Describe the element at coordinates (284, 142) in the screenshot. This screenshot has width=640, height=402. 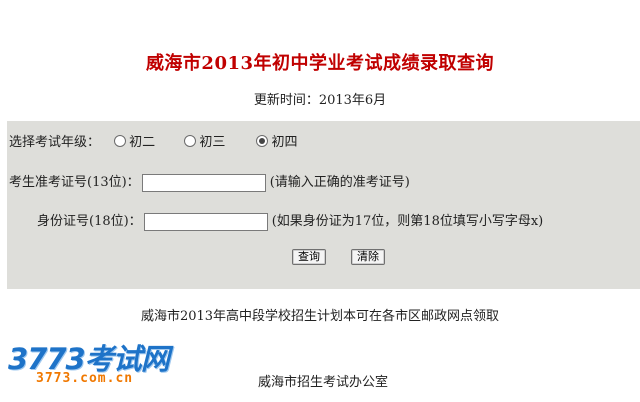
I see `grade-option-label: 初四` at that location.